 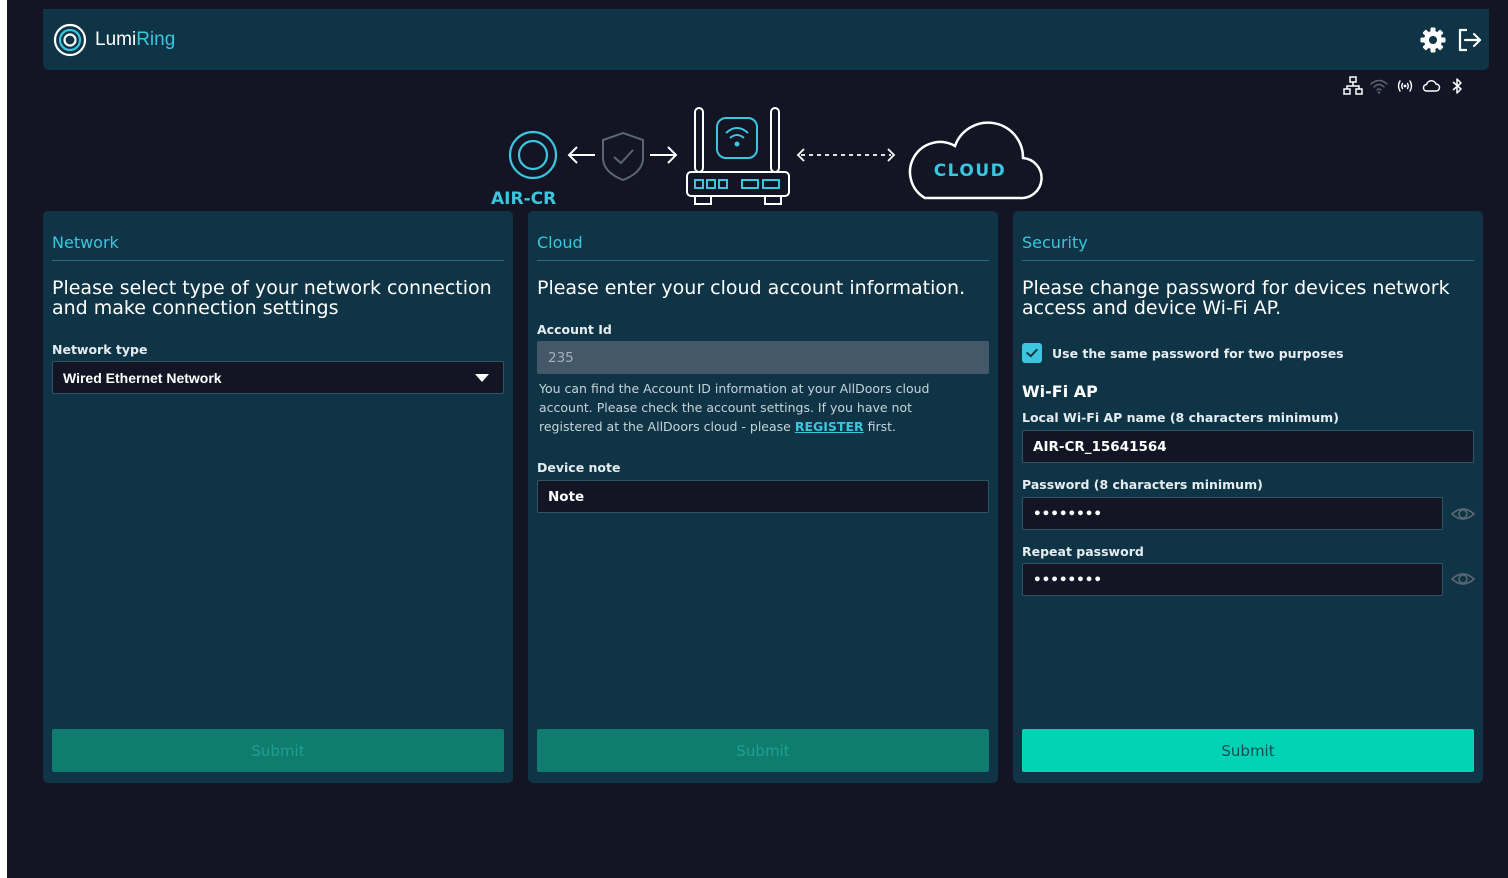 I want to click on device-note-value: Note, so click(x=566, y=496).